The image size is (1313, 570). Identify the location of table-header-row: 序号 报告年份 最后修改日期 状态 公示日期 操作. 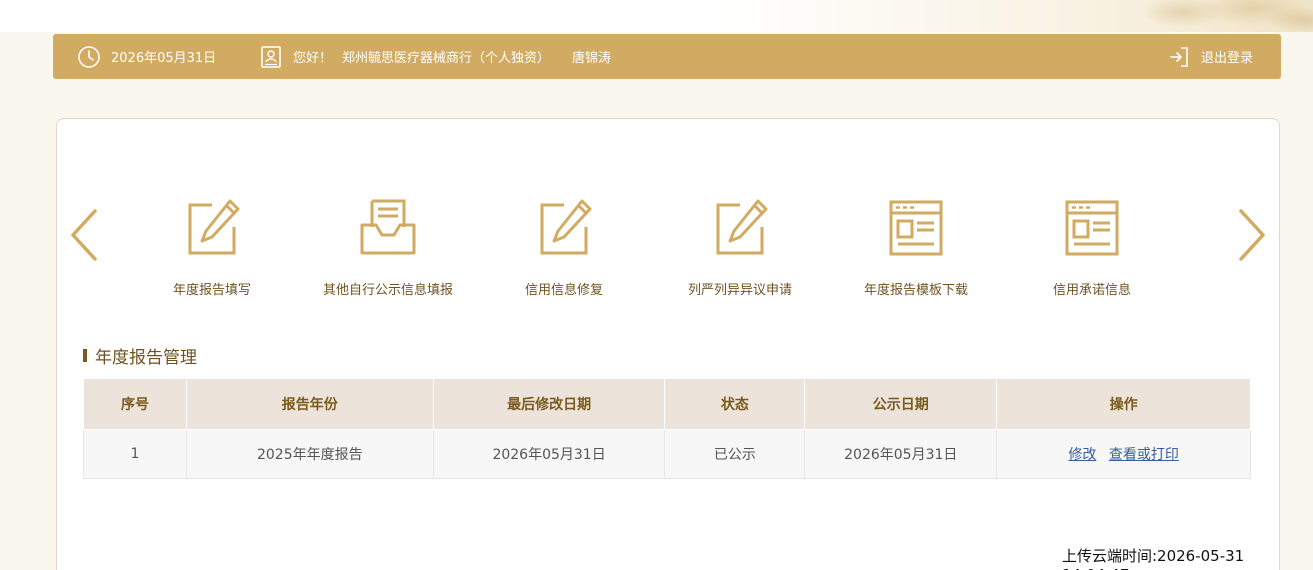
(667, 404).